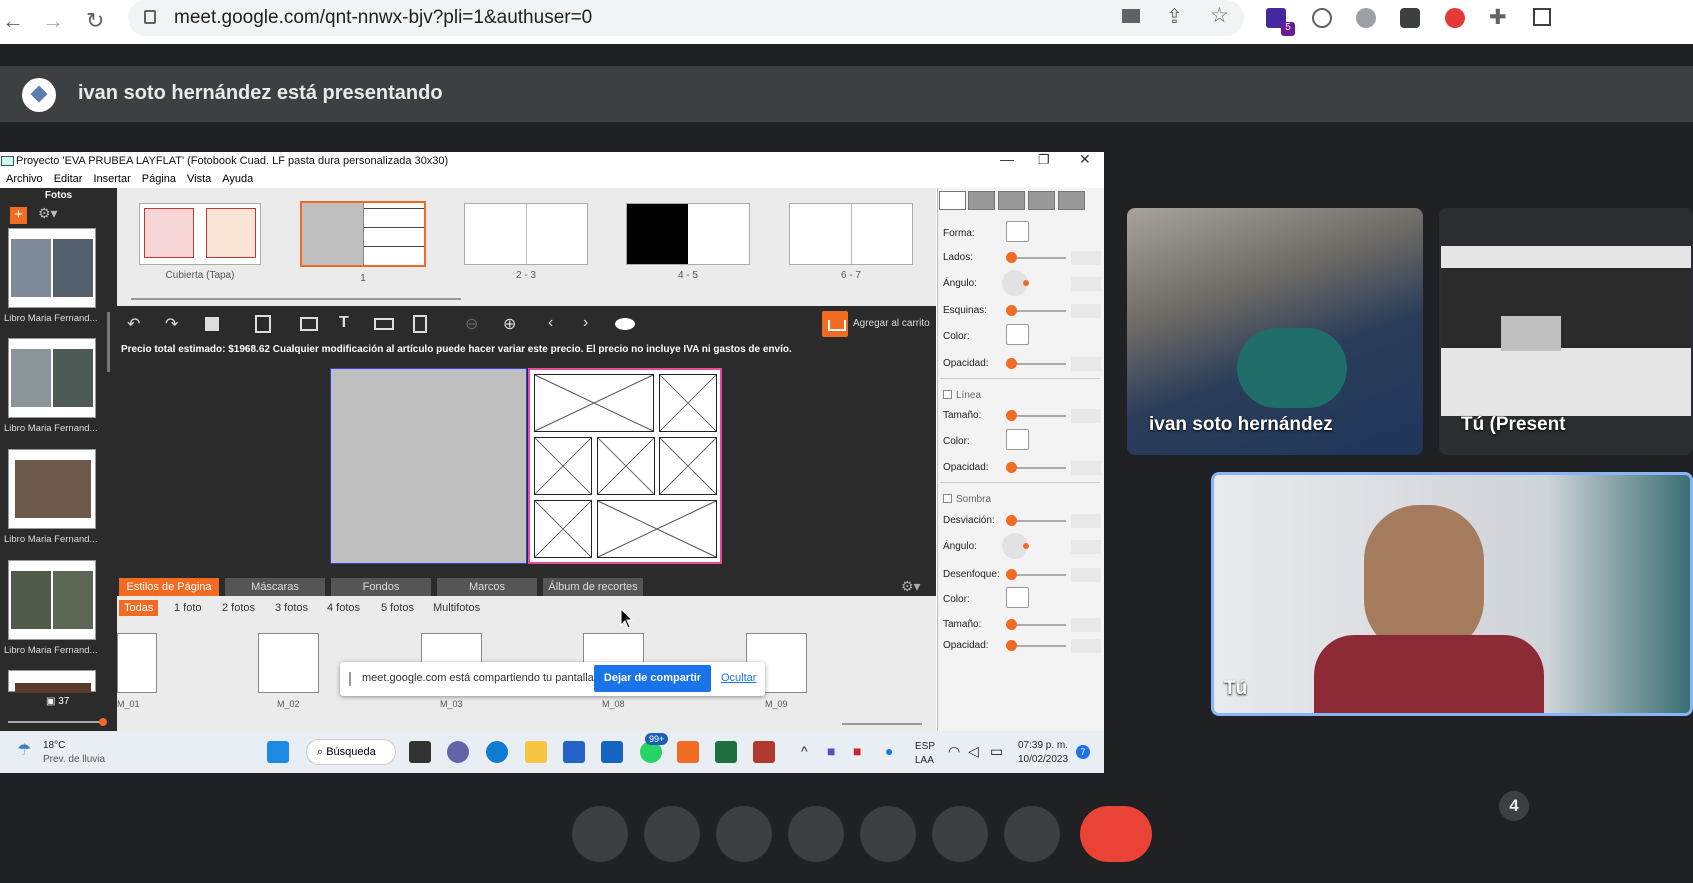 Image resolution: width=1693 pixels, height=883 pixels. Describe the element at coordinates (74, 759) in the screenshot. I see `weather-desc: Prev. de lluvia` at that location.